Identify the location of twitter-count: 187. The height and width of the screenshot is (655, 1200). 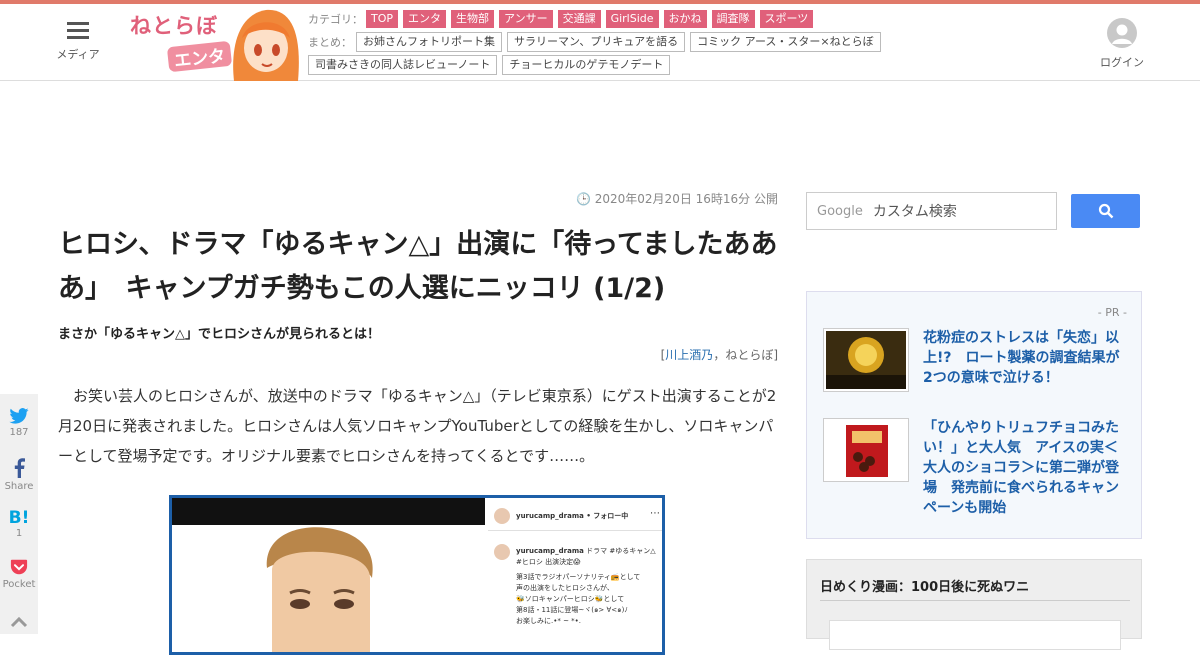
(19, 432).